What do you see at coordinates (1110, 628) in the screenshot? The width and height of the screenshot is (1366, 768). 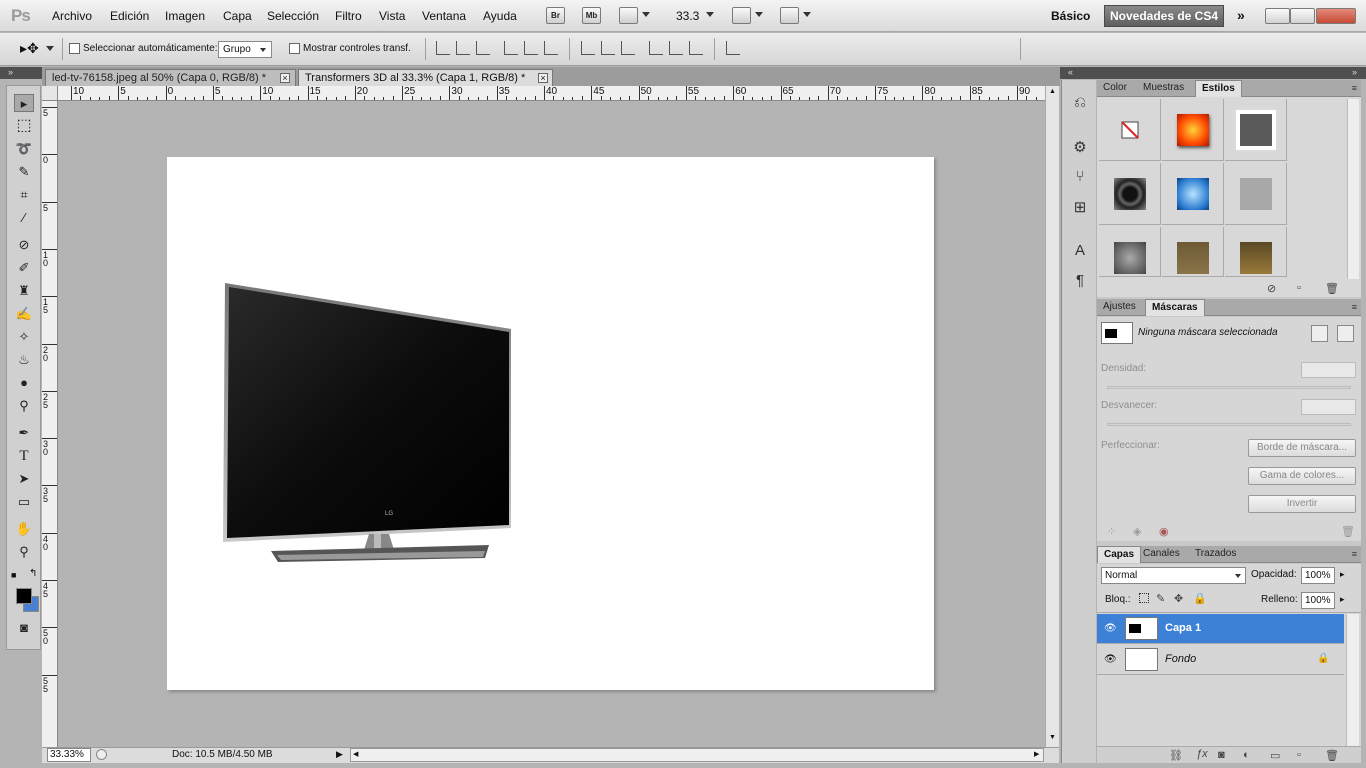 I see `visibility-eye-icon: 👁` at bounding box center [1110, 628].